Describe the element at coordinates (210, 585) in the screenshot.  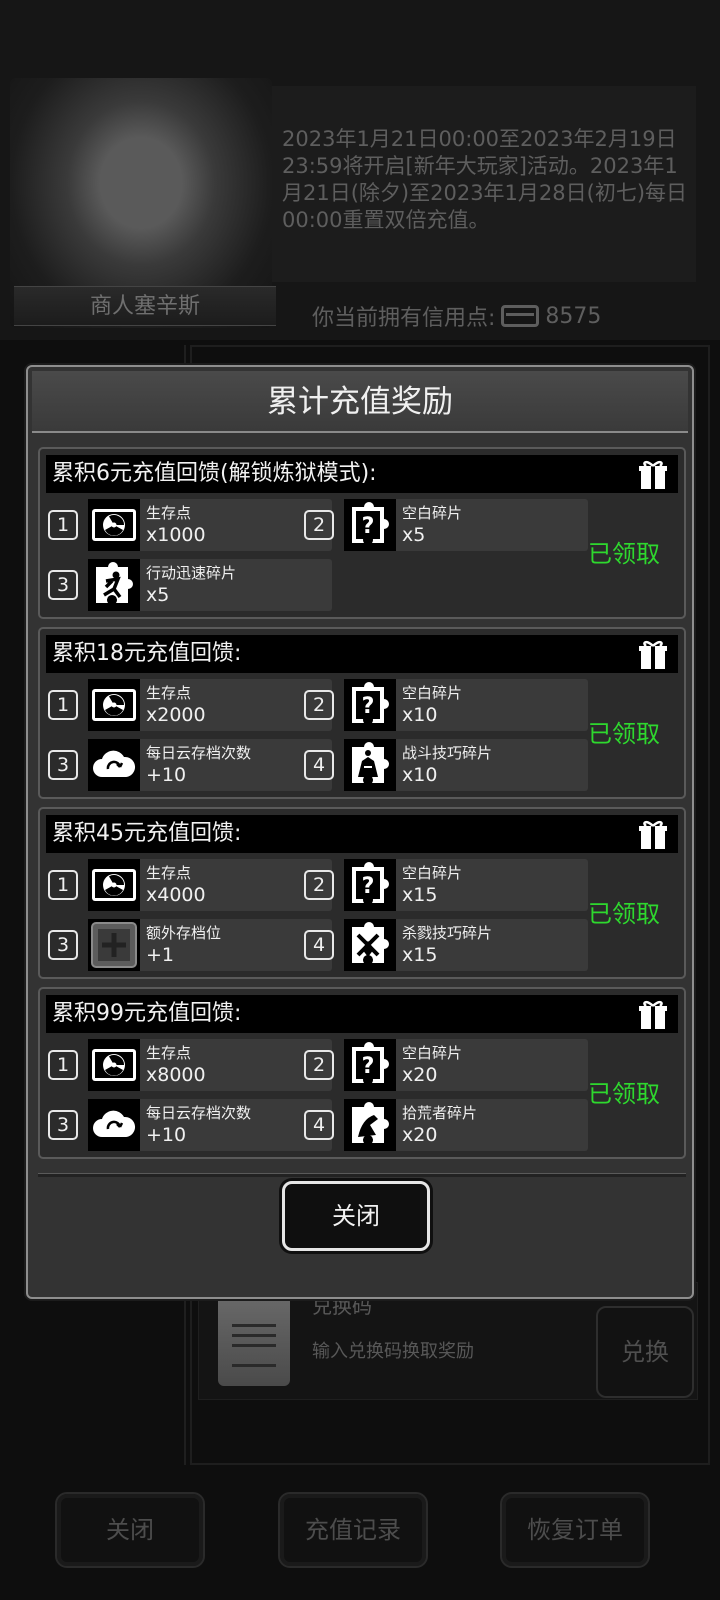
I see `reward-item: 行动迅速碎片 x5` at that location.